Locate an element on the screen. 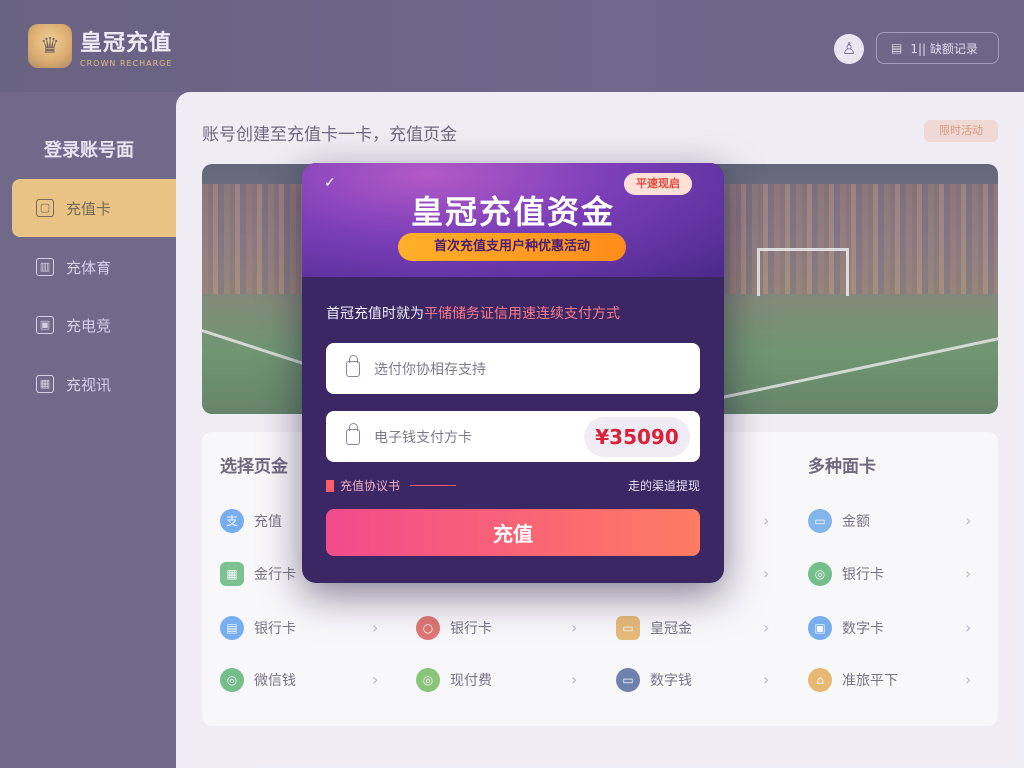  payment-method-placeholder: 选付你协相存支持 is located at coordinates (430, 369).